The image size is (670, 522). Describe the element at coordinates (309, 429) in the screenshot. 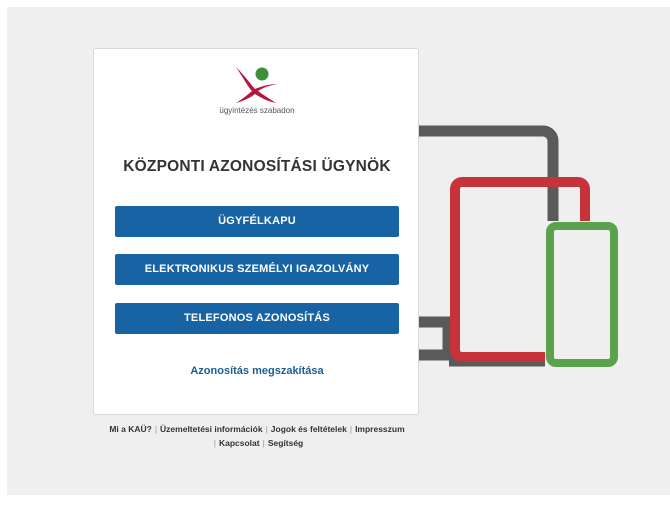

I see `footer-link-terms: Jogok és feltételek` at that location.